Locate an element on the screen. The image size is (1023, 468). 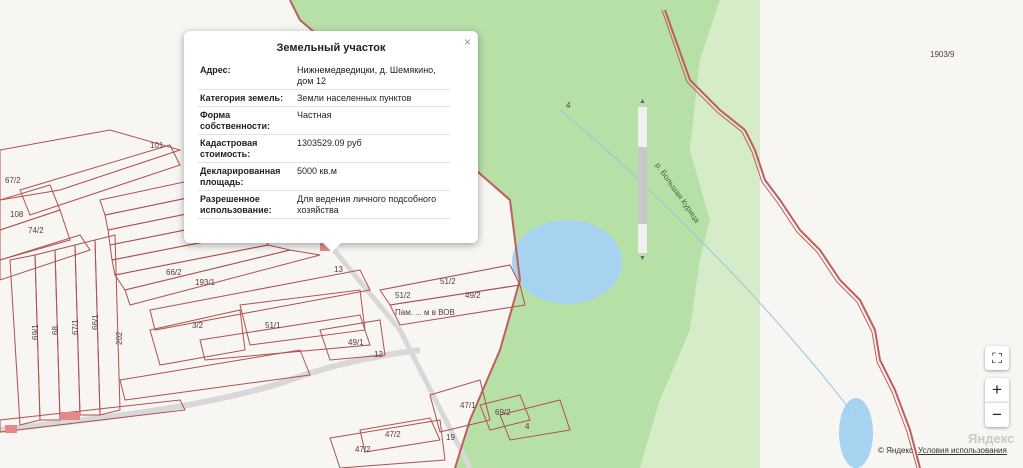
parcel-label: 108 is located at coordinates (17, 214).